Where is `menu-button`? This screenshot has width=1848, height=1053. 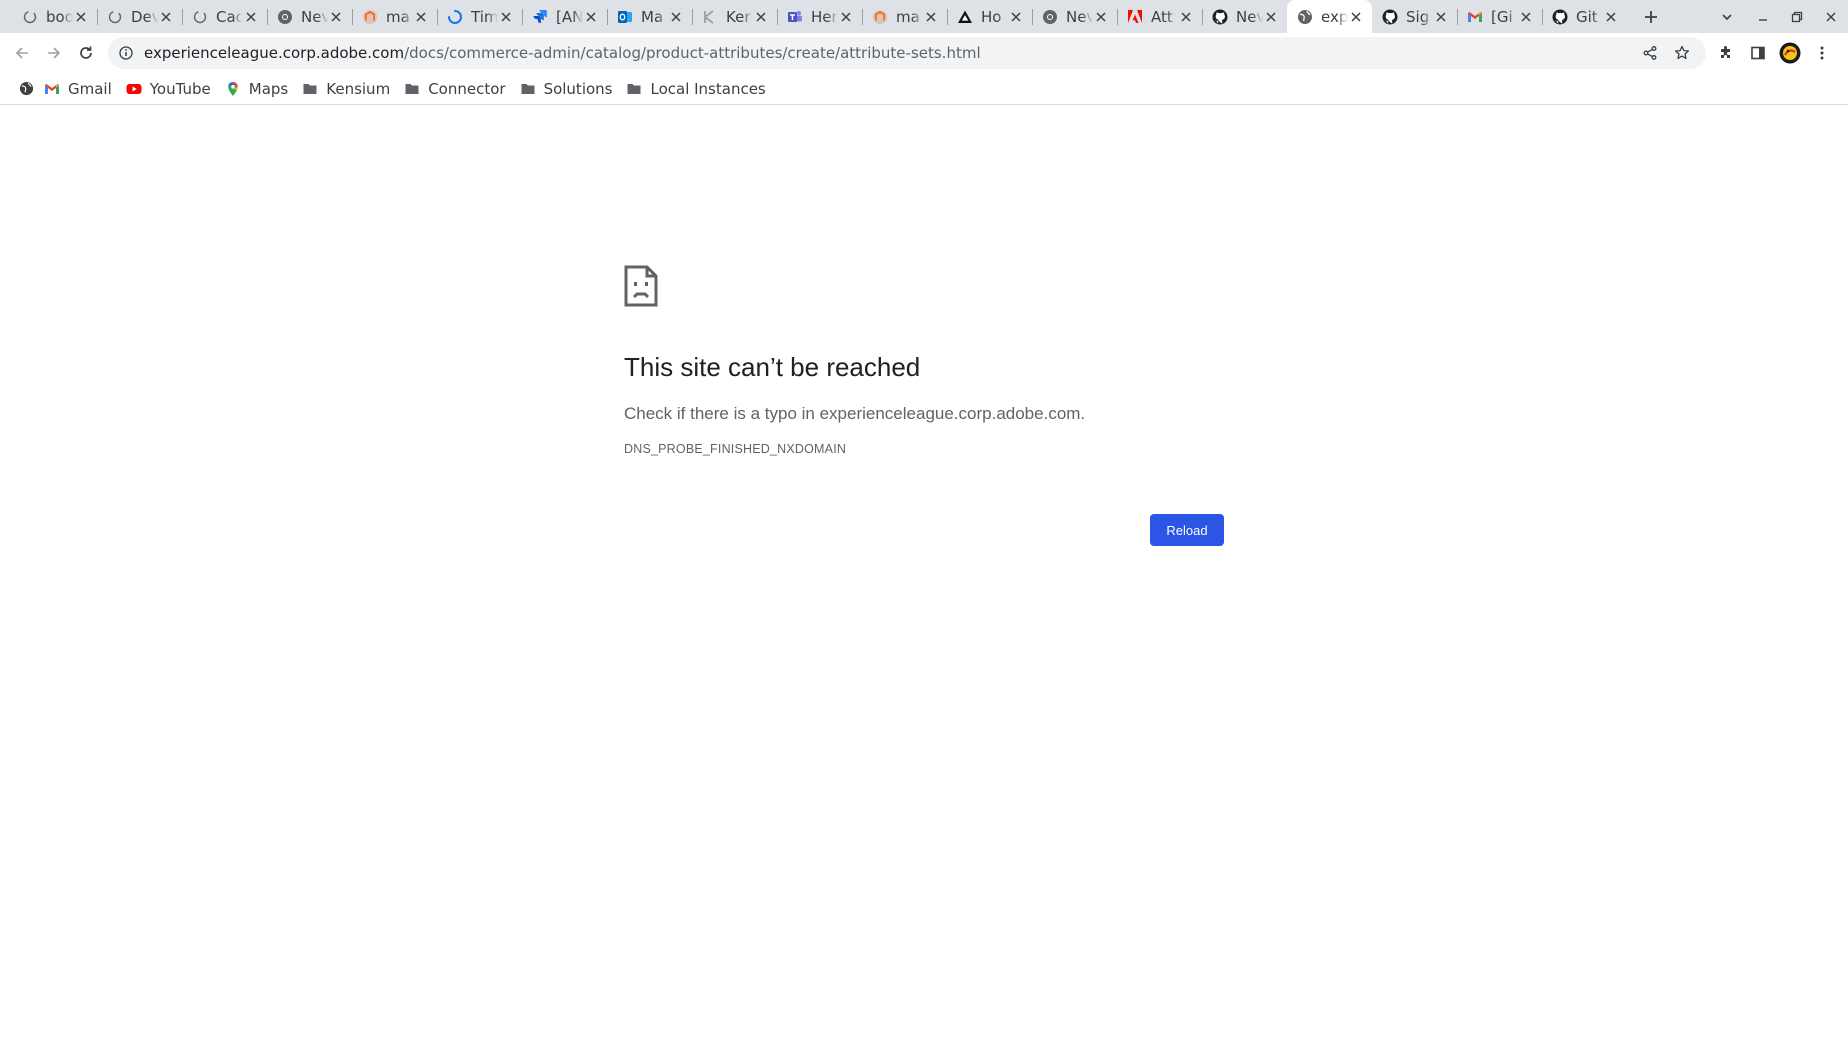
menu-button is located at coordinates (1822, 53).